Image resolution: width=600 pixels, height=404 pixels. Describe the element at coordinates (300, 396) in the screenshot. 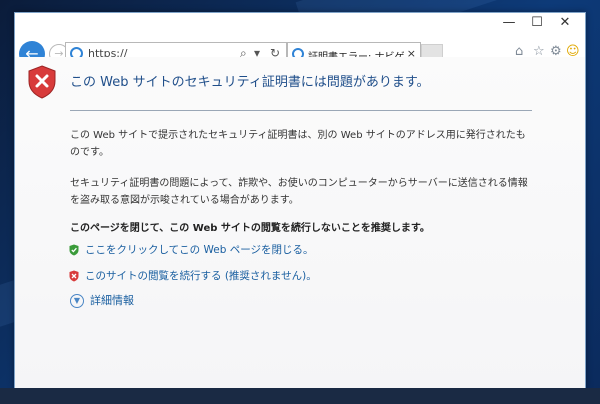

I see `taskbar` at that location.